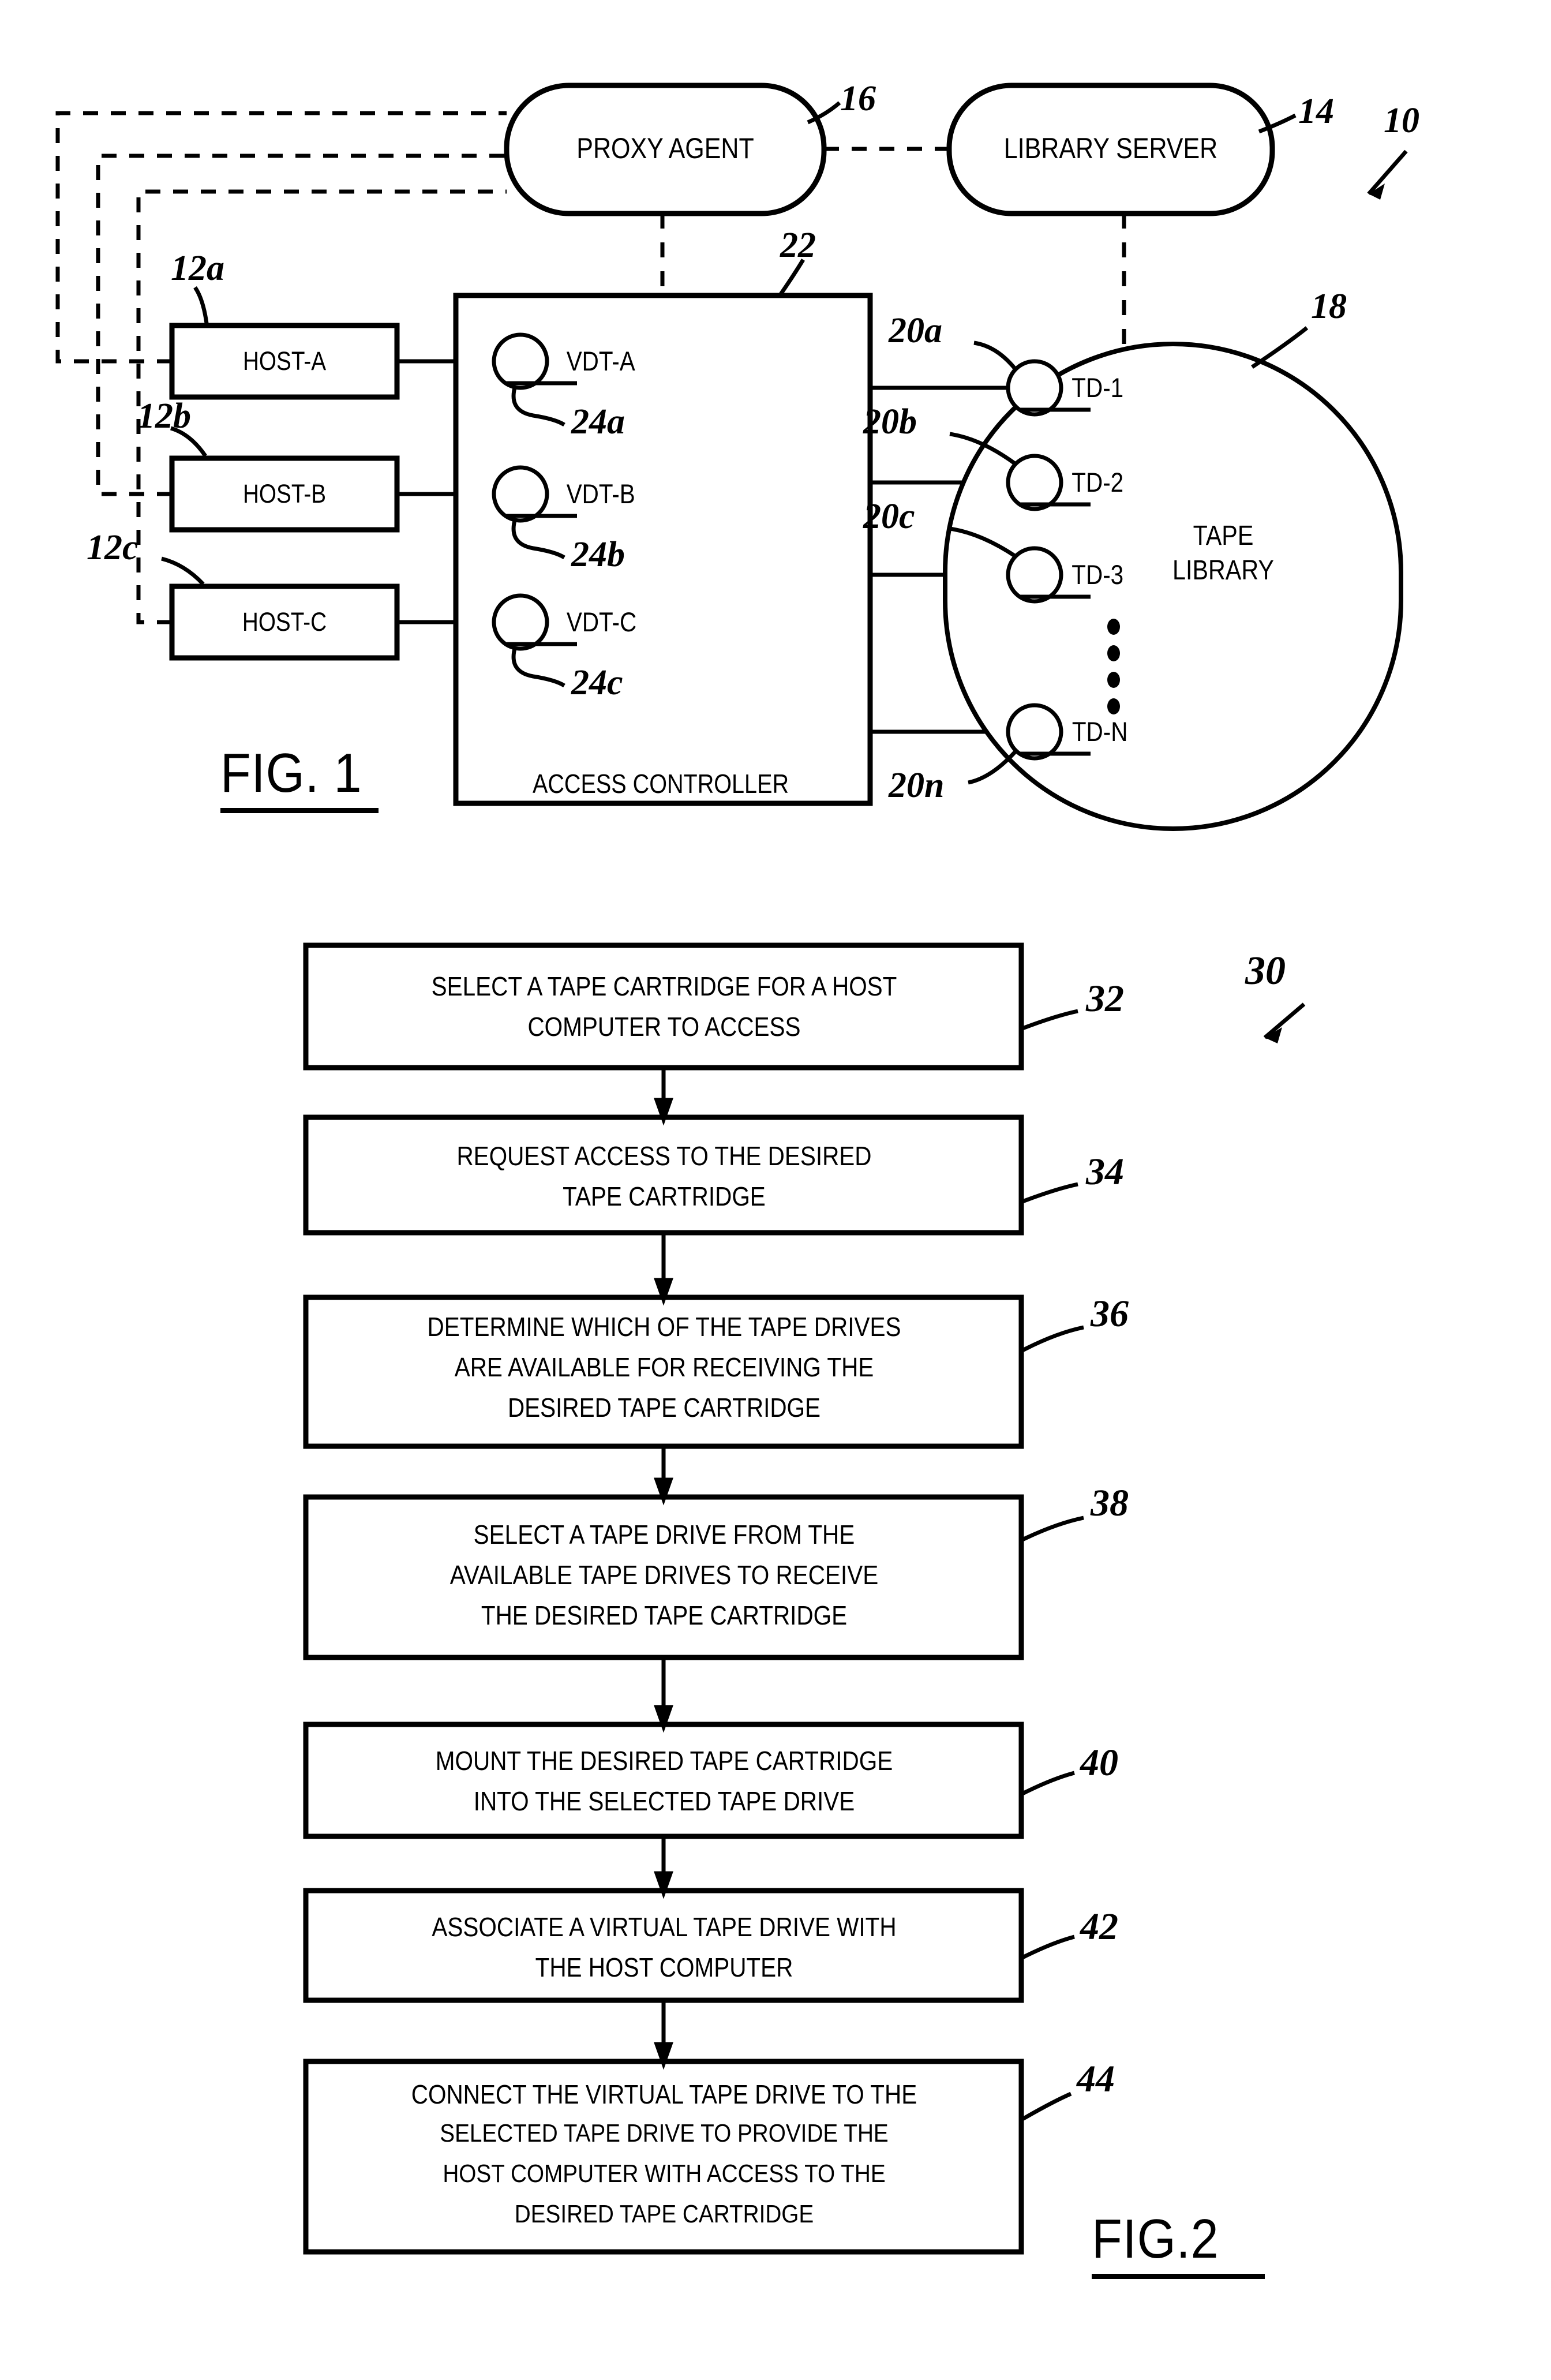 Image resolution: width=1551 pixels, height=2380 pixels. I want to click on tape-library-label-line2: LIBRARY, so click(1223, 570).